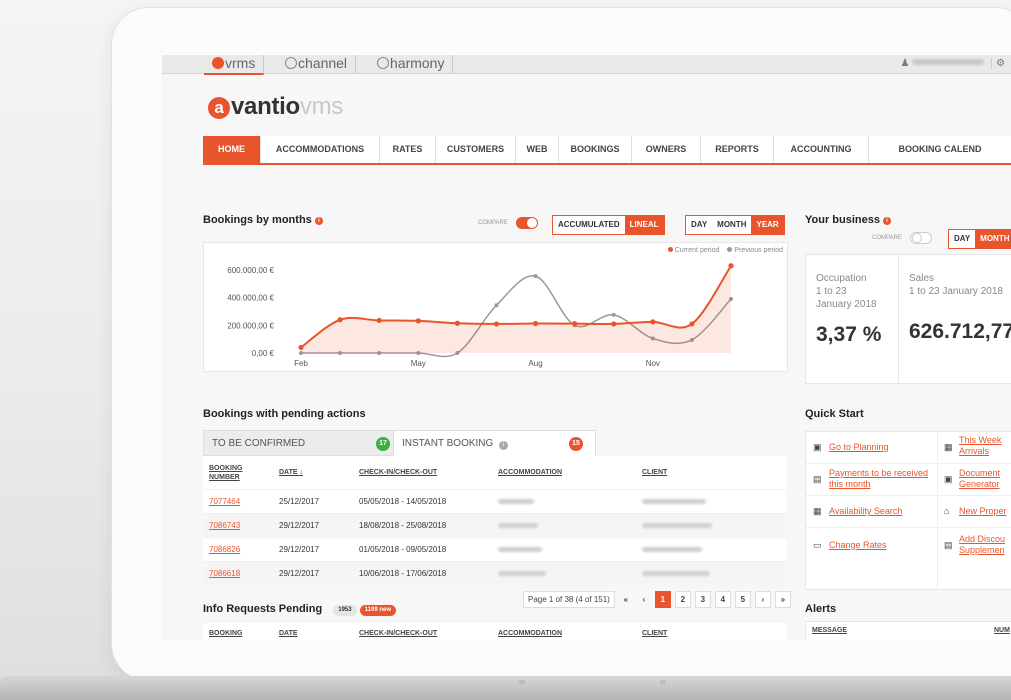  Describe the element at coordinates (737, 149) in the screenshot. I see `nav-reports: REPORTS` at that location.